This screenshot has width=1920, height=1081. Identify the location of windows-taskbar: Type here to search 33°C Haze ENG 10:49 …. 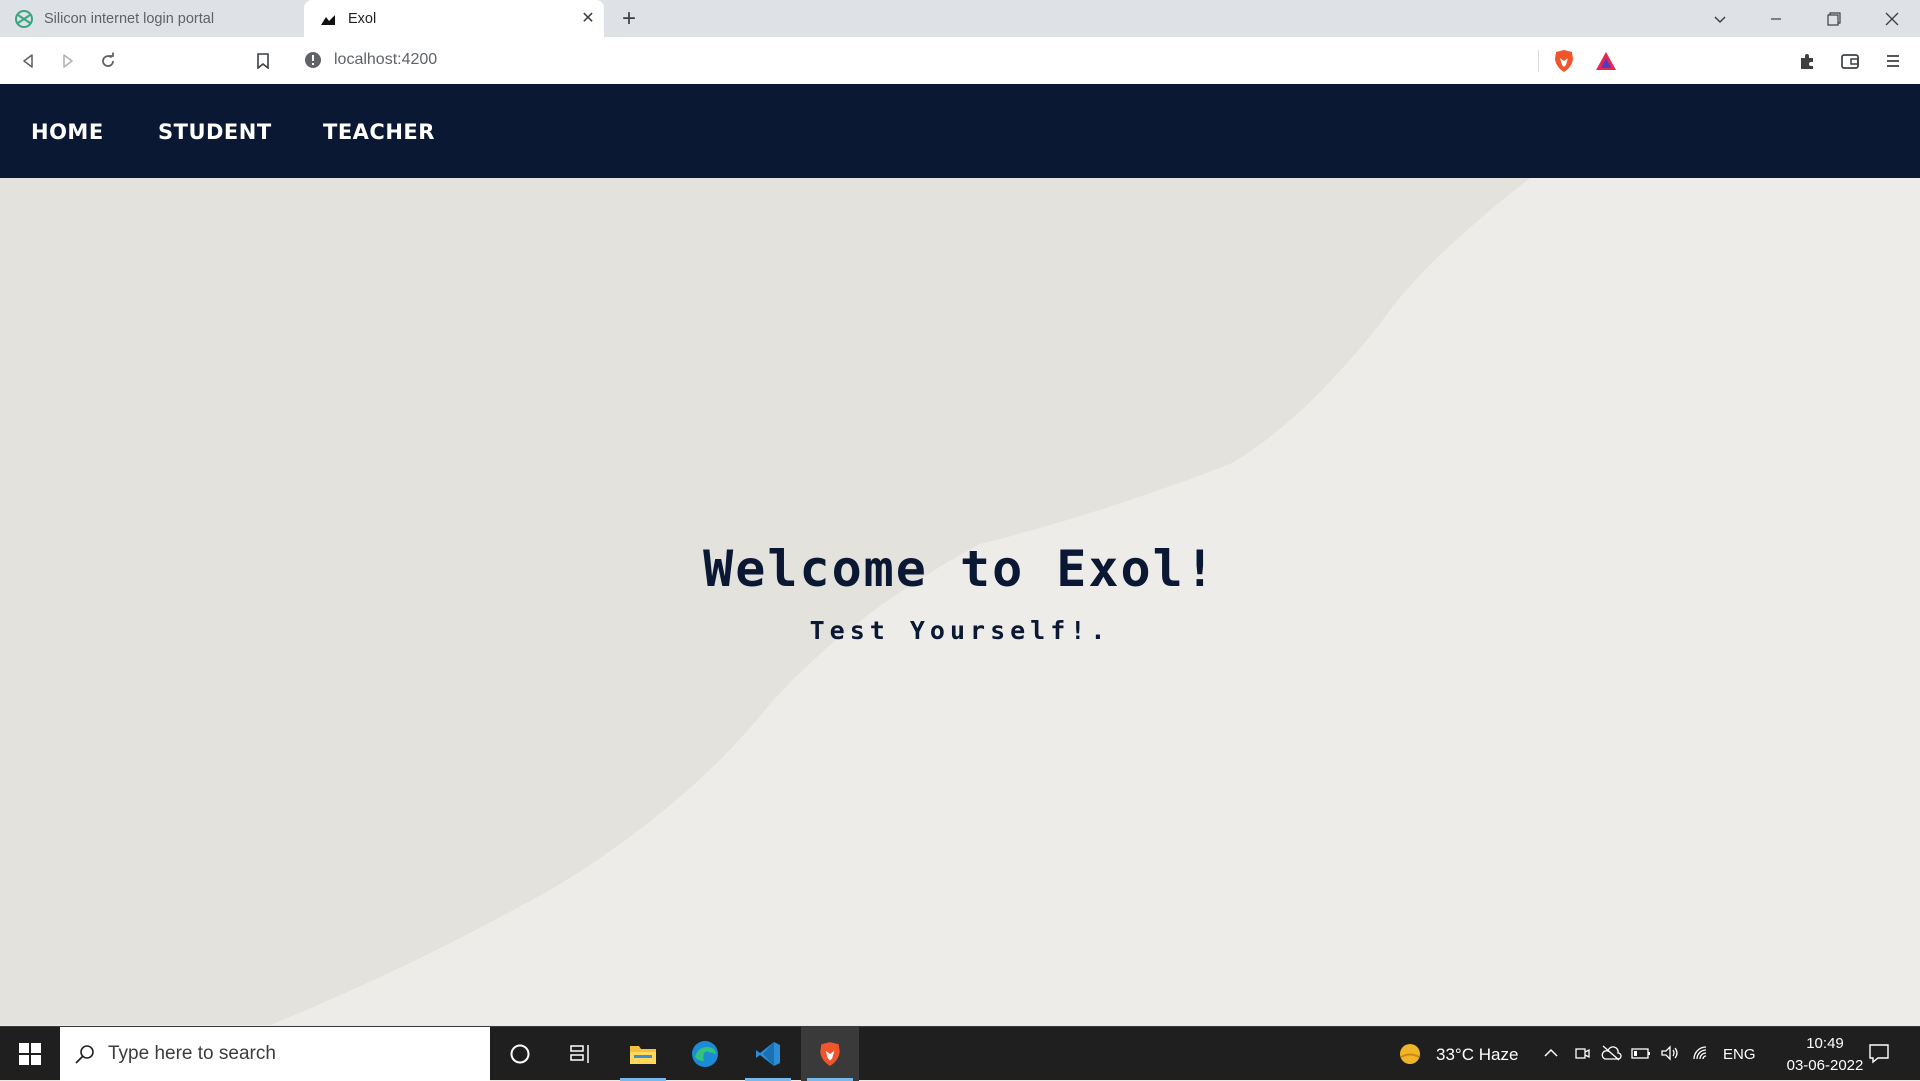
(960, 1053).